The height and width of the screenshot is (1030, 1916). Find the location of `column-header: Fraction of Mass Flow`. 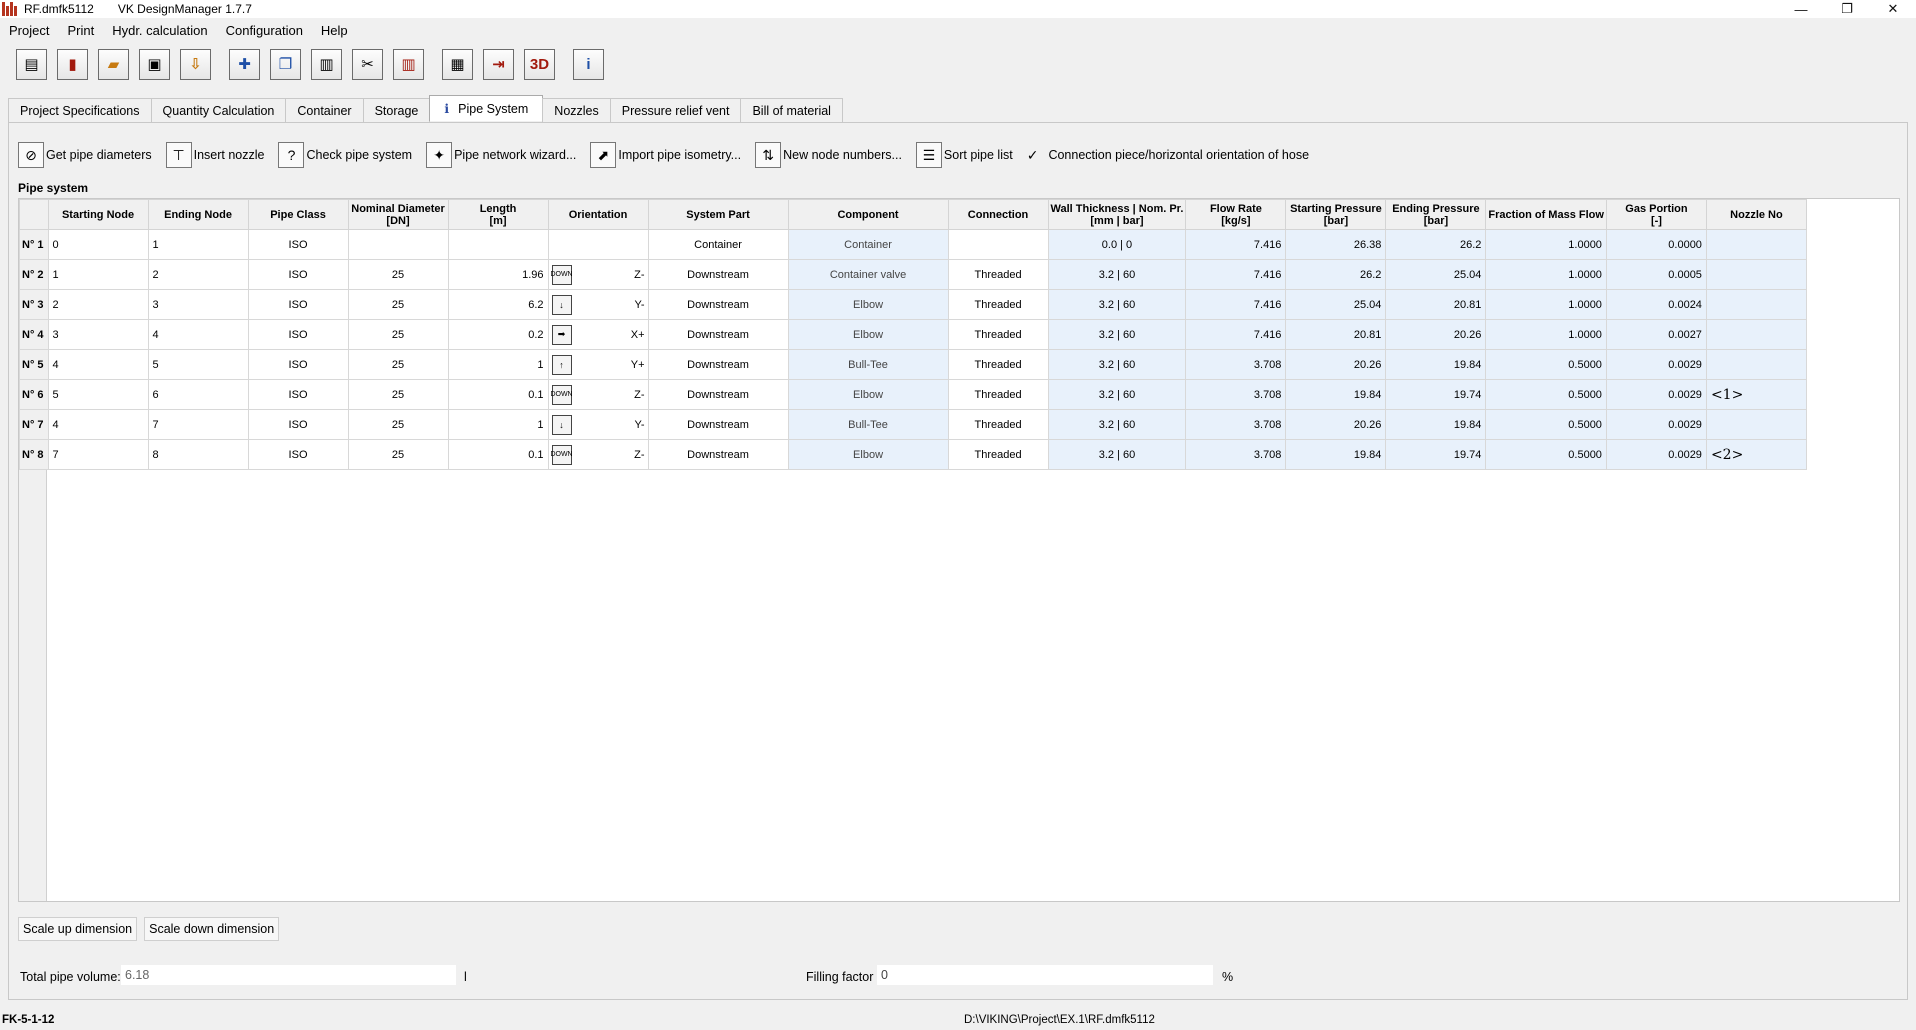

column-header: Fraction of Mass Flow is located at coordinates (1546, 214).